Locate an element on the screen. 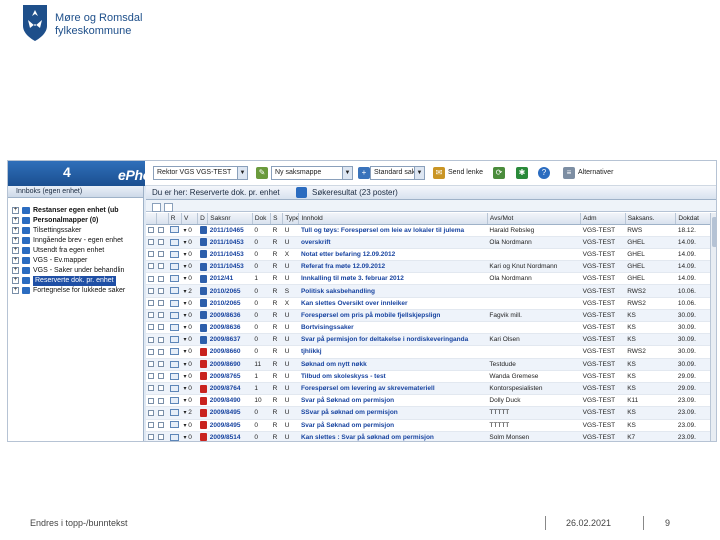 This screenshot has width=720, height=540. content-title: Bortvisingssaker is located at coordinates (393, 328).